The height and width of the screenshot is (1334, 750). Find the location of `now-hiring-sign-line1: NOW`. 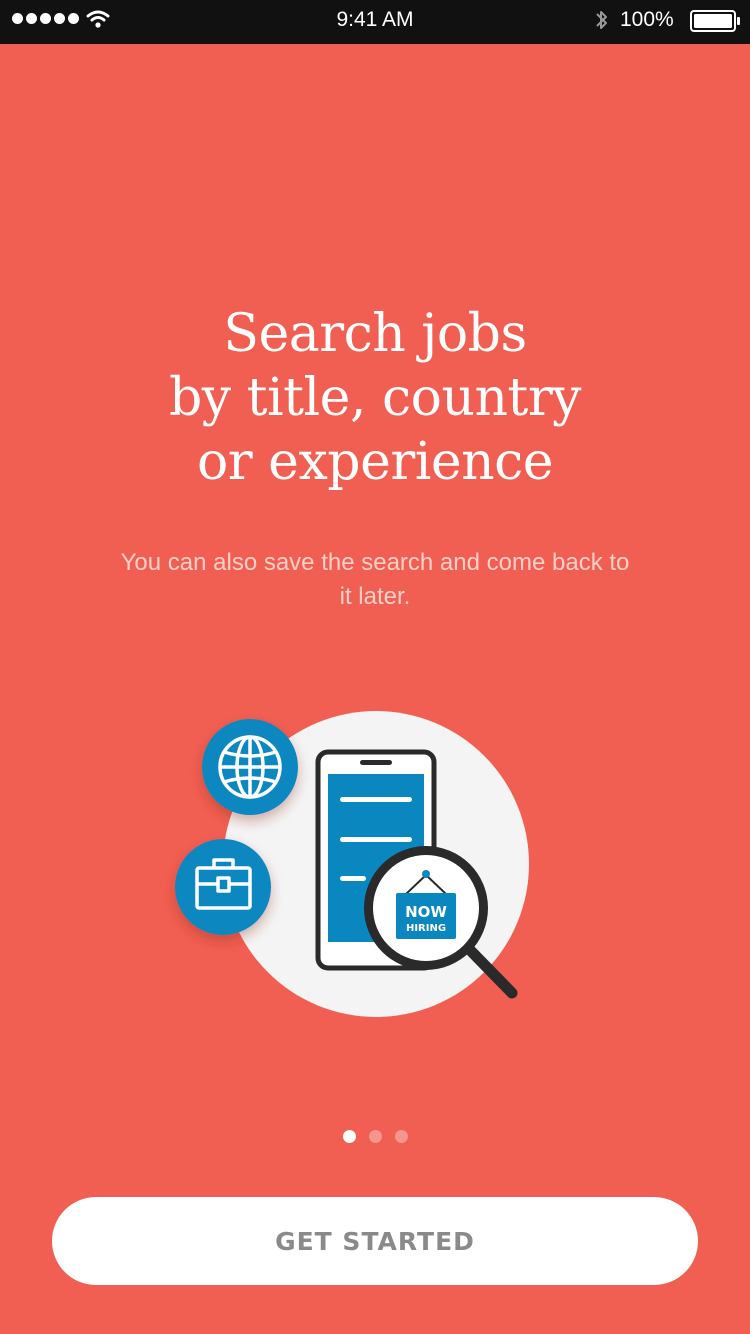

now-hiring-sign-line1: NOW is located at coordinates (426, 912).